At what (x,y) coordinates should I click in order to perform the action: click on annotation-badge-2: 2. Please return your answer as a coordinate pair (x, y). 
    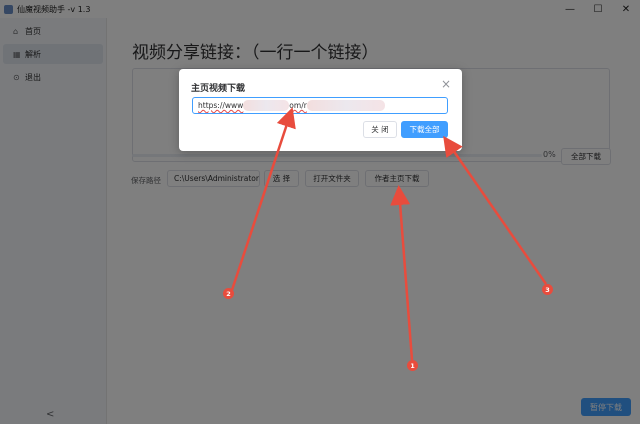
    Looking at the image, I should click on (228, 293).